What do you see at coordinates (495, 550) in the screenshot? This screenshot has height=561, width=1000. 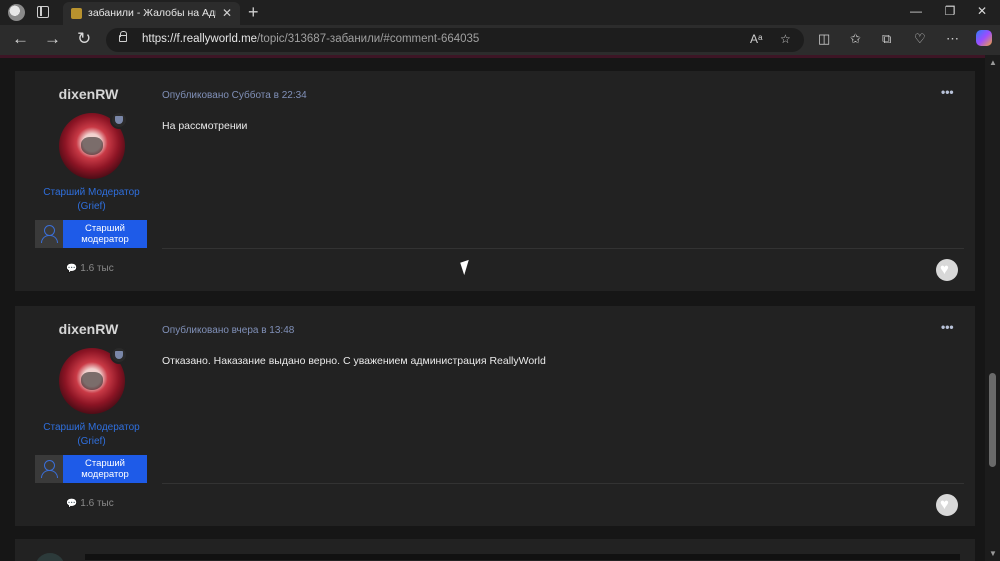 I see `forum-post-partial` at bounding box center [495, 550].